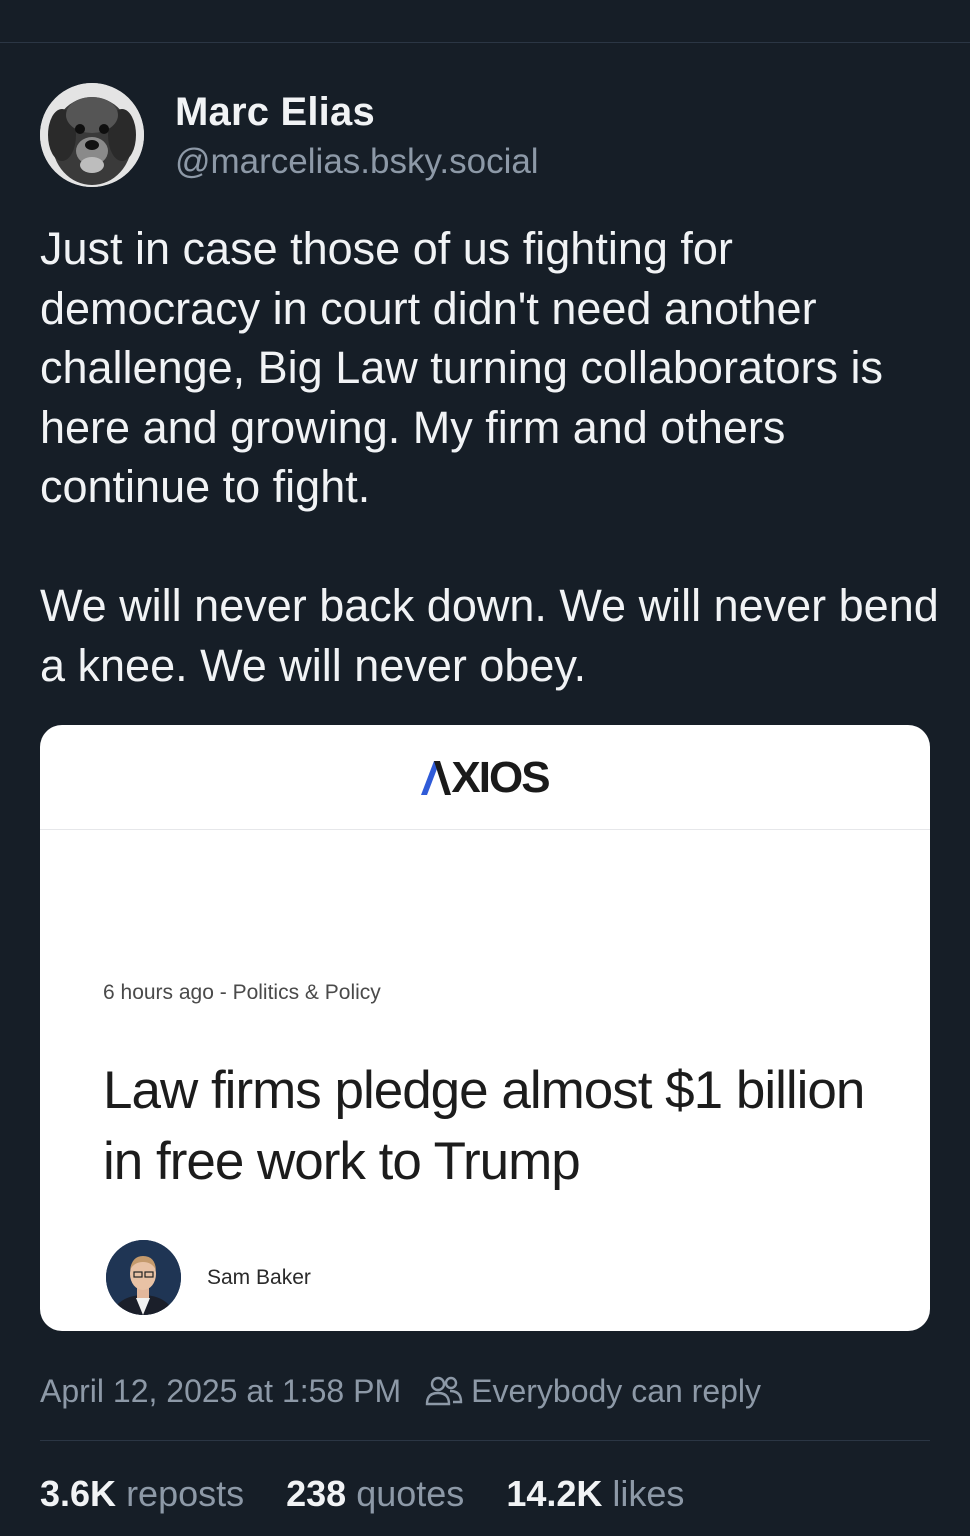 The height and width of the screenshot is (1536, 970). I want to click on author-avatar, so click(92, 135).